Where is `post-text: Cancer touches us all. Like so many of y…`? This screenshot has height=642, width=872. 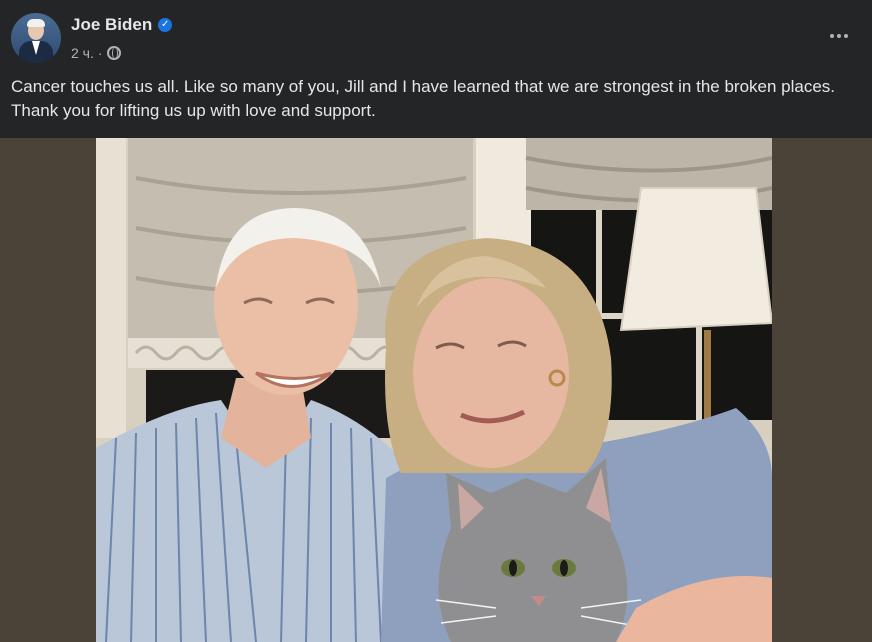
post-text: Cancer touches us all. Like so many of y… is located at coordinates (423, 98).